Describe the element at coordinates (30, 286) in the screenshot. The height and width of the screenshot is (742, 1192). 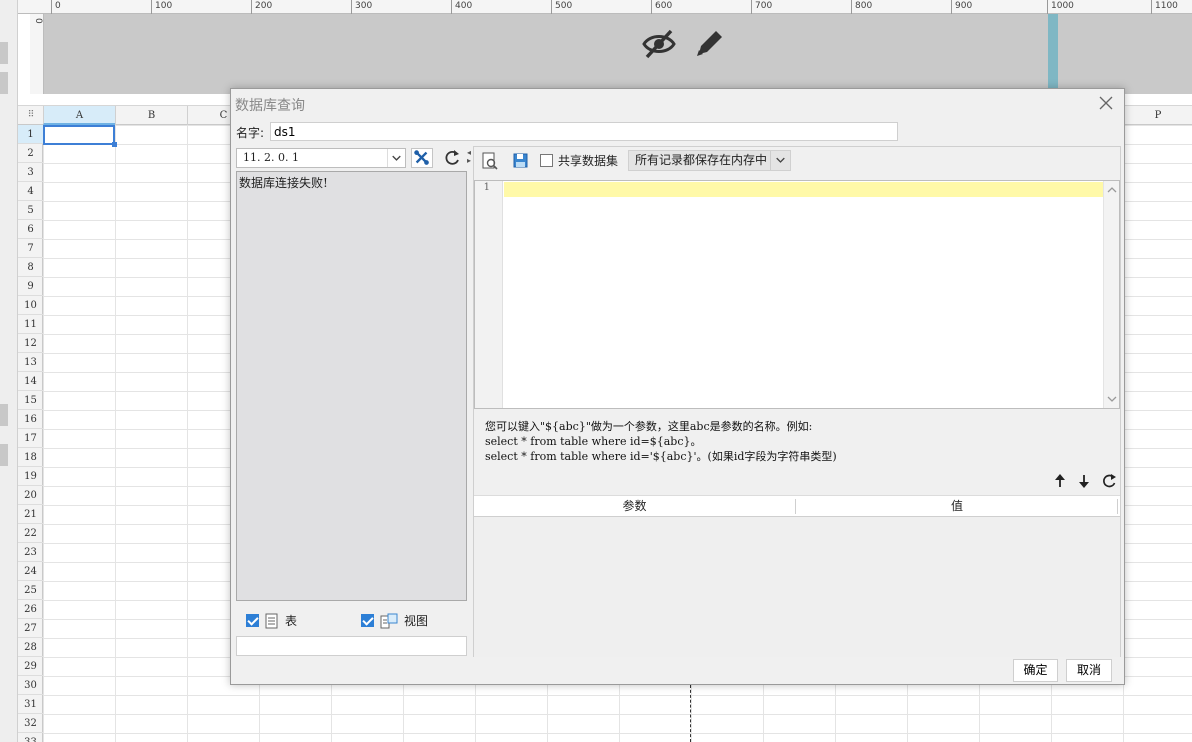
I see `row-header: 9` at that location.